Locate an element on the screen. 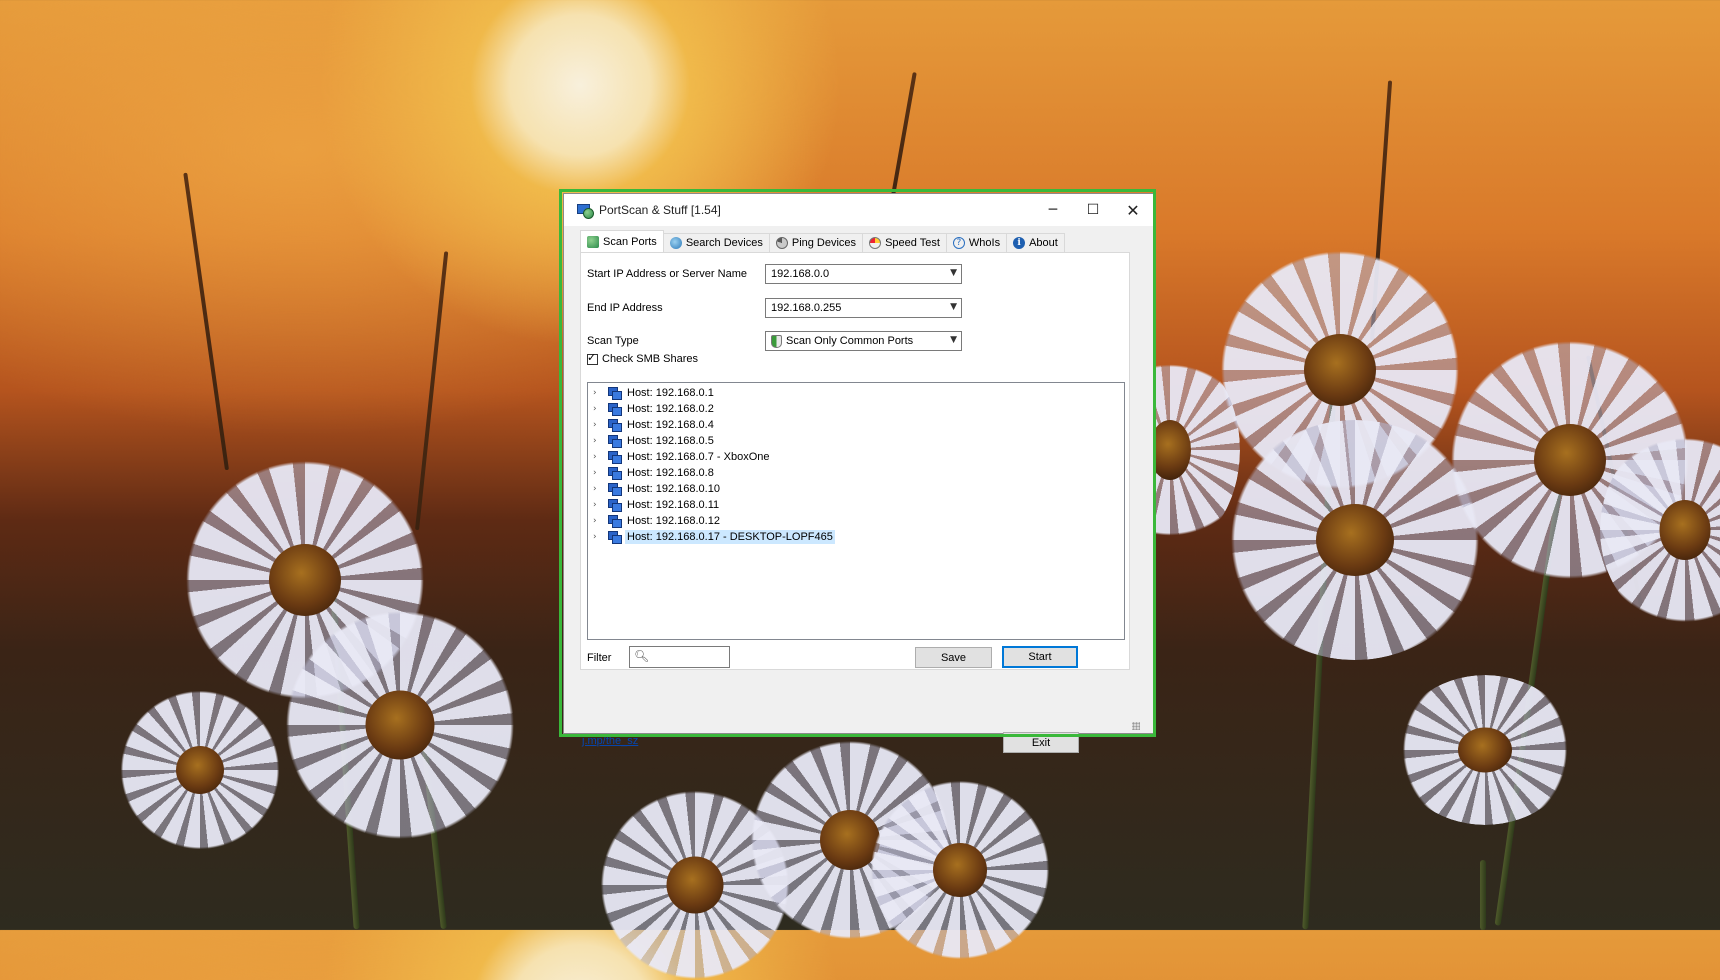  tree-item: › Host: 192.168.0.5 is located at coordinates (654, 441).